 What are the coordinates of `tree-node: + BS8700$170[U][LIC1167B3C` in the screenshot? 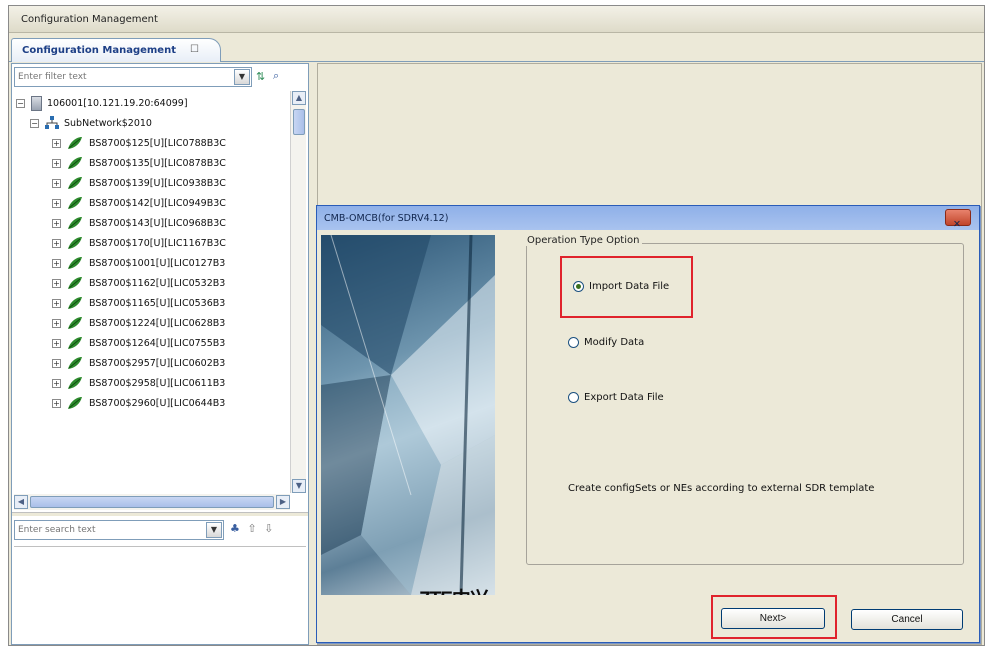 It's located at (139, 243).